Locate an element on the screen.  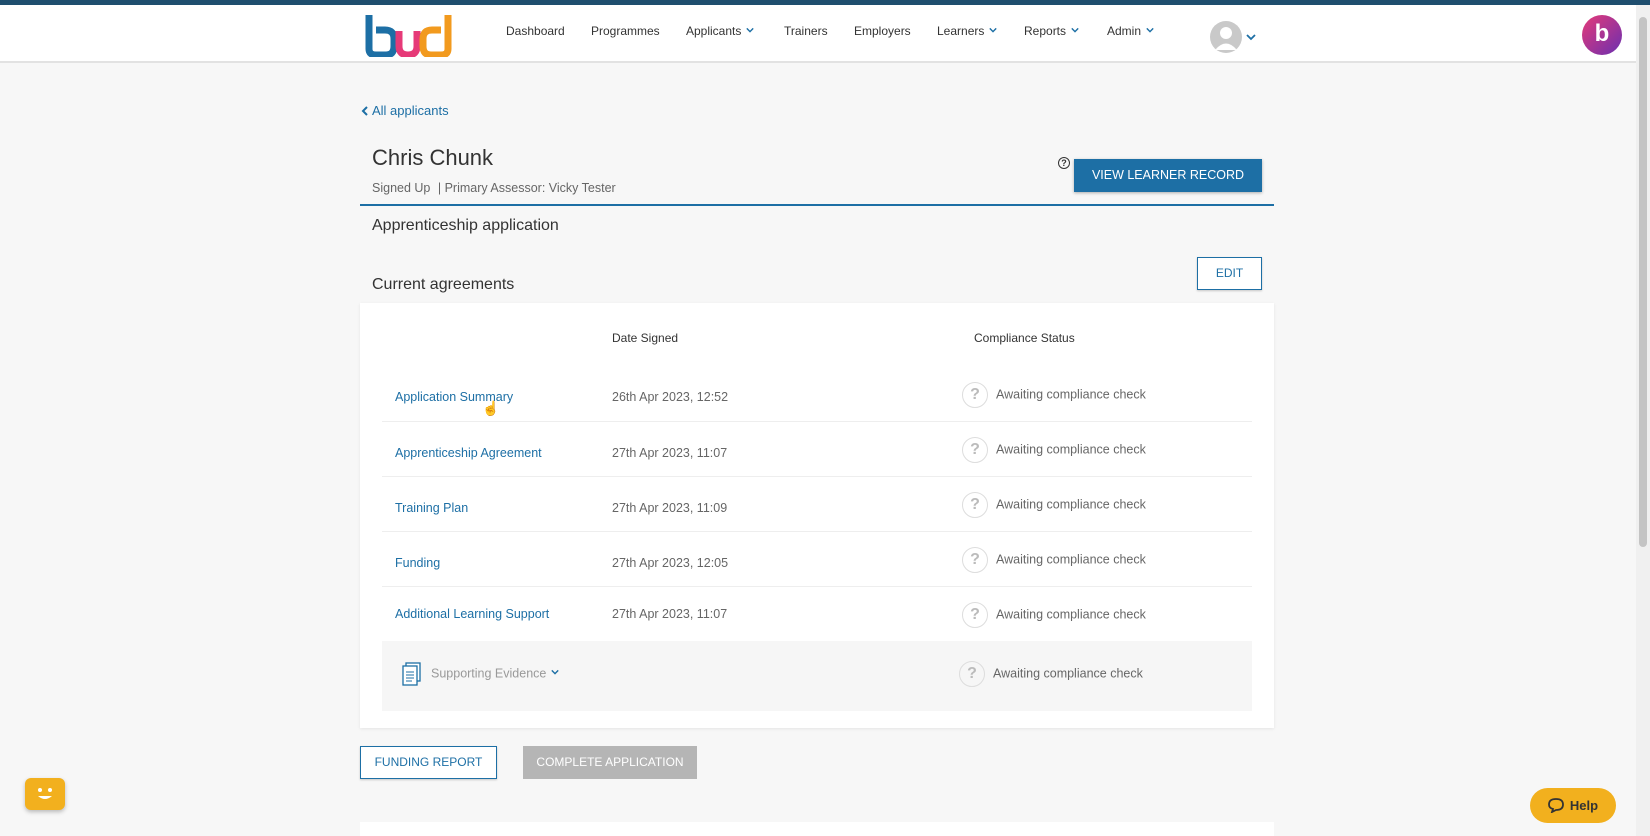
date-signed: 27th Apr 2023, 12:05 is located at coordinates (670, 563).